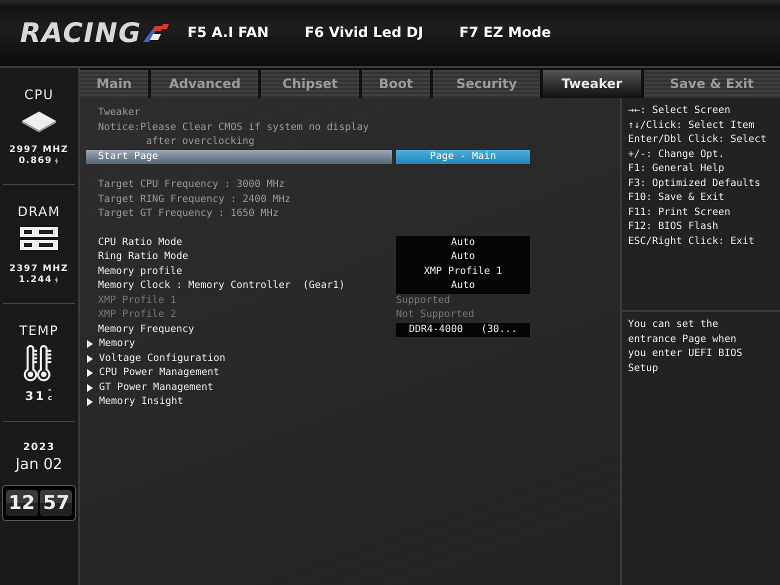 This screenshot has height=585, width=780. I want to click on setting-label: Memory profile, so click(241, 271).